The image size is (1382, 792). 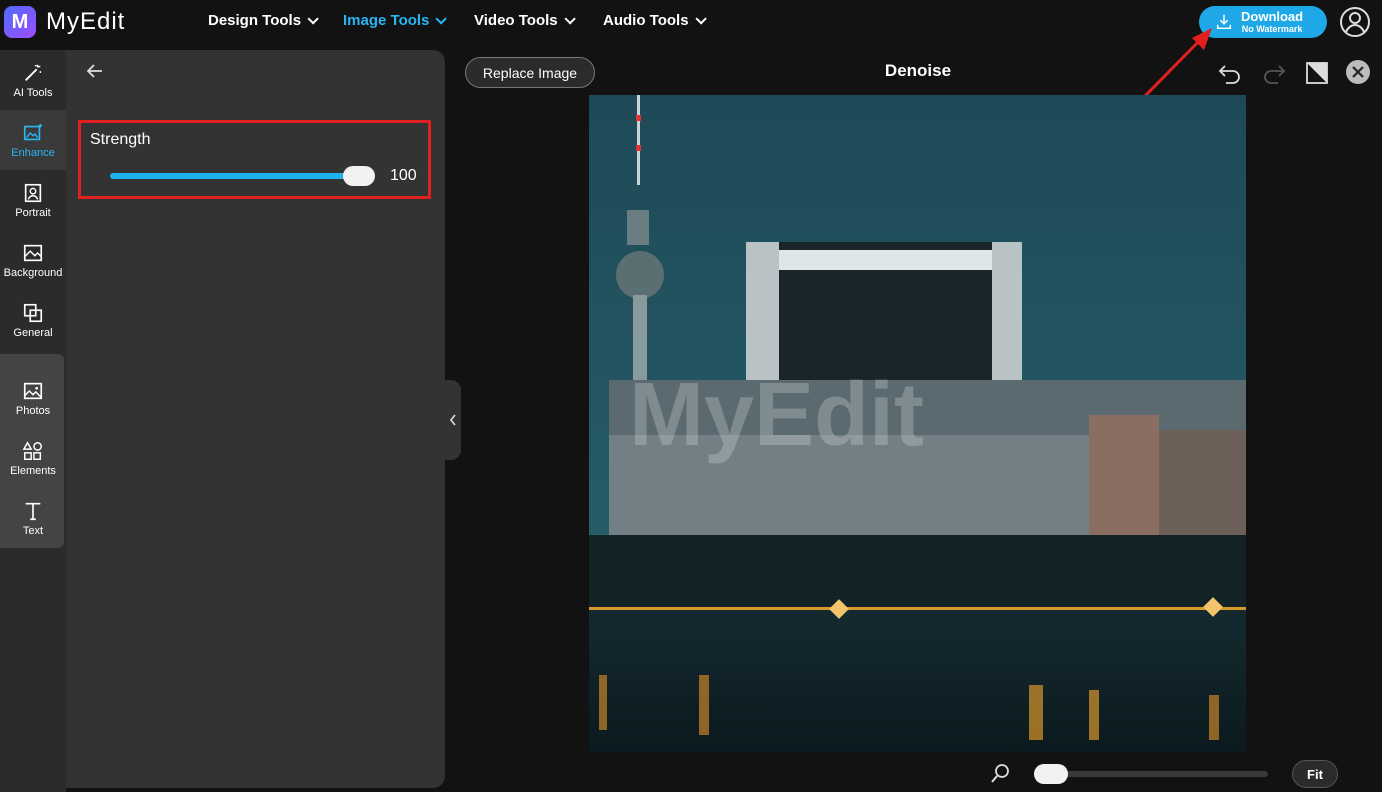 I want to click on nav-audio-tools: Audio Tools, so click(x=655, y=20).